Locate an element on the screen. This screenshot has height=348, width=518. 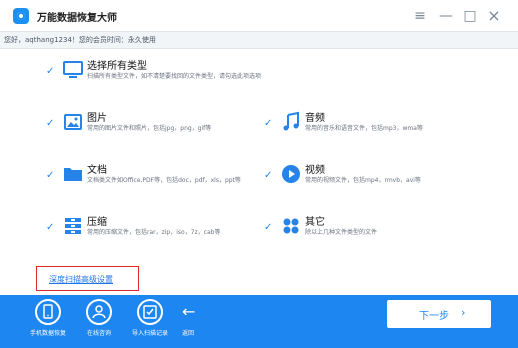
maximize-icon: □ is located at coordinates (470, 16).